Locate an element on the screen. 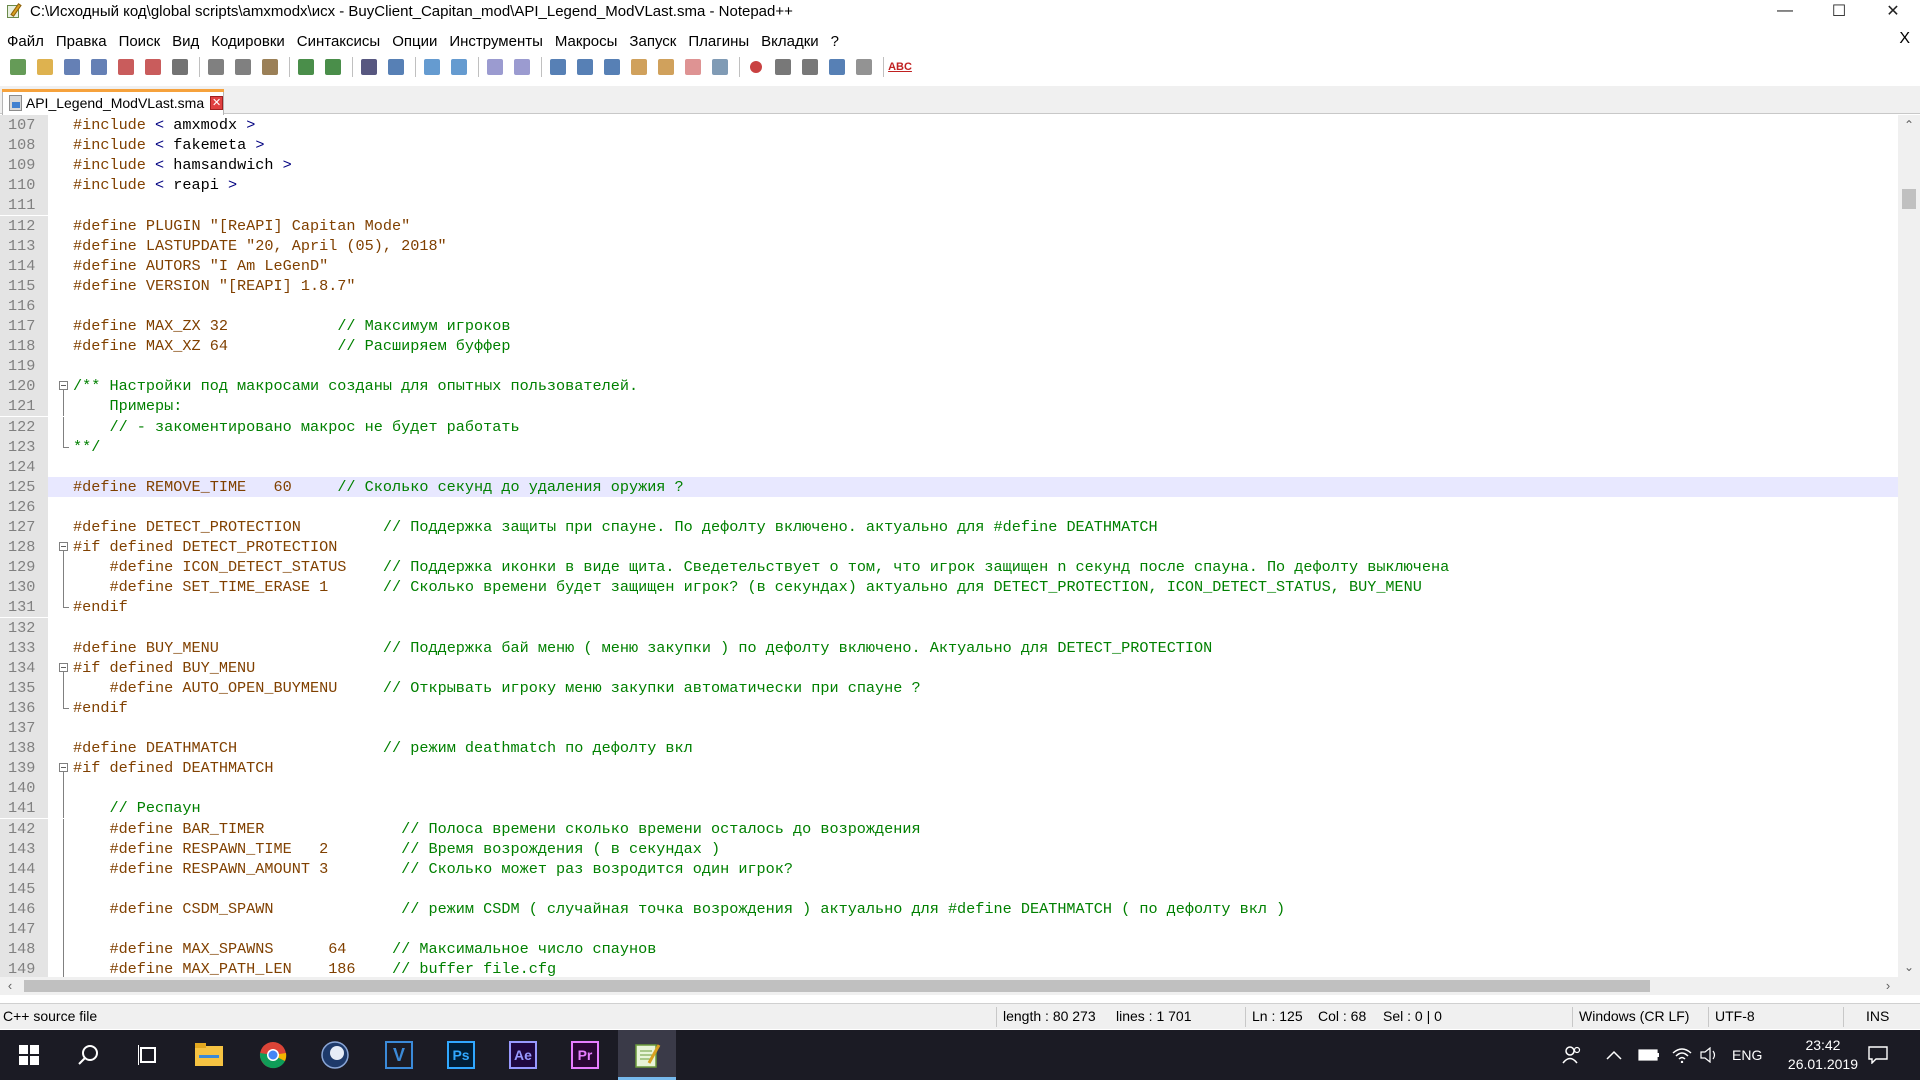  code-line: 137 is located at coordinates (949, 728).